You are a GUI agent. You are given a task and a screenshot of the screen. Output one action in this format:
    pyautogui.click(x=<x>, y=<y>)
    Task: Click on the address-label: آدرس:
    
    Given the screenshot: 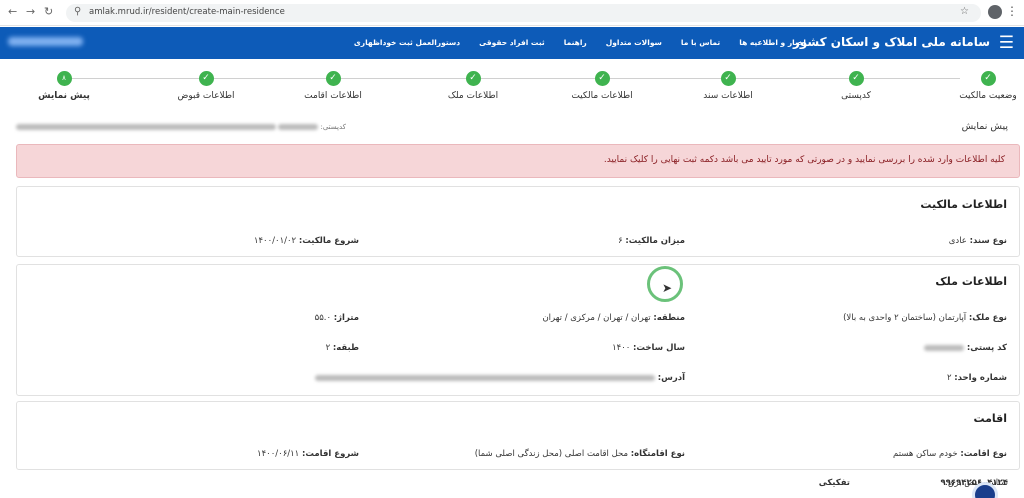 What is the action you would take?
    pyautogui.click(x=671, y=378)
    